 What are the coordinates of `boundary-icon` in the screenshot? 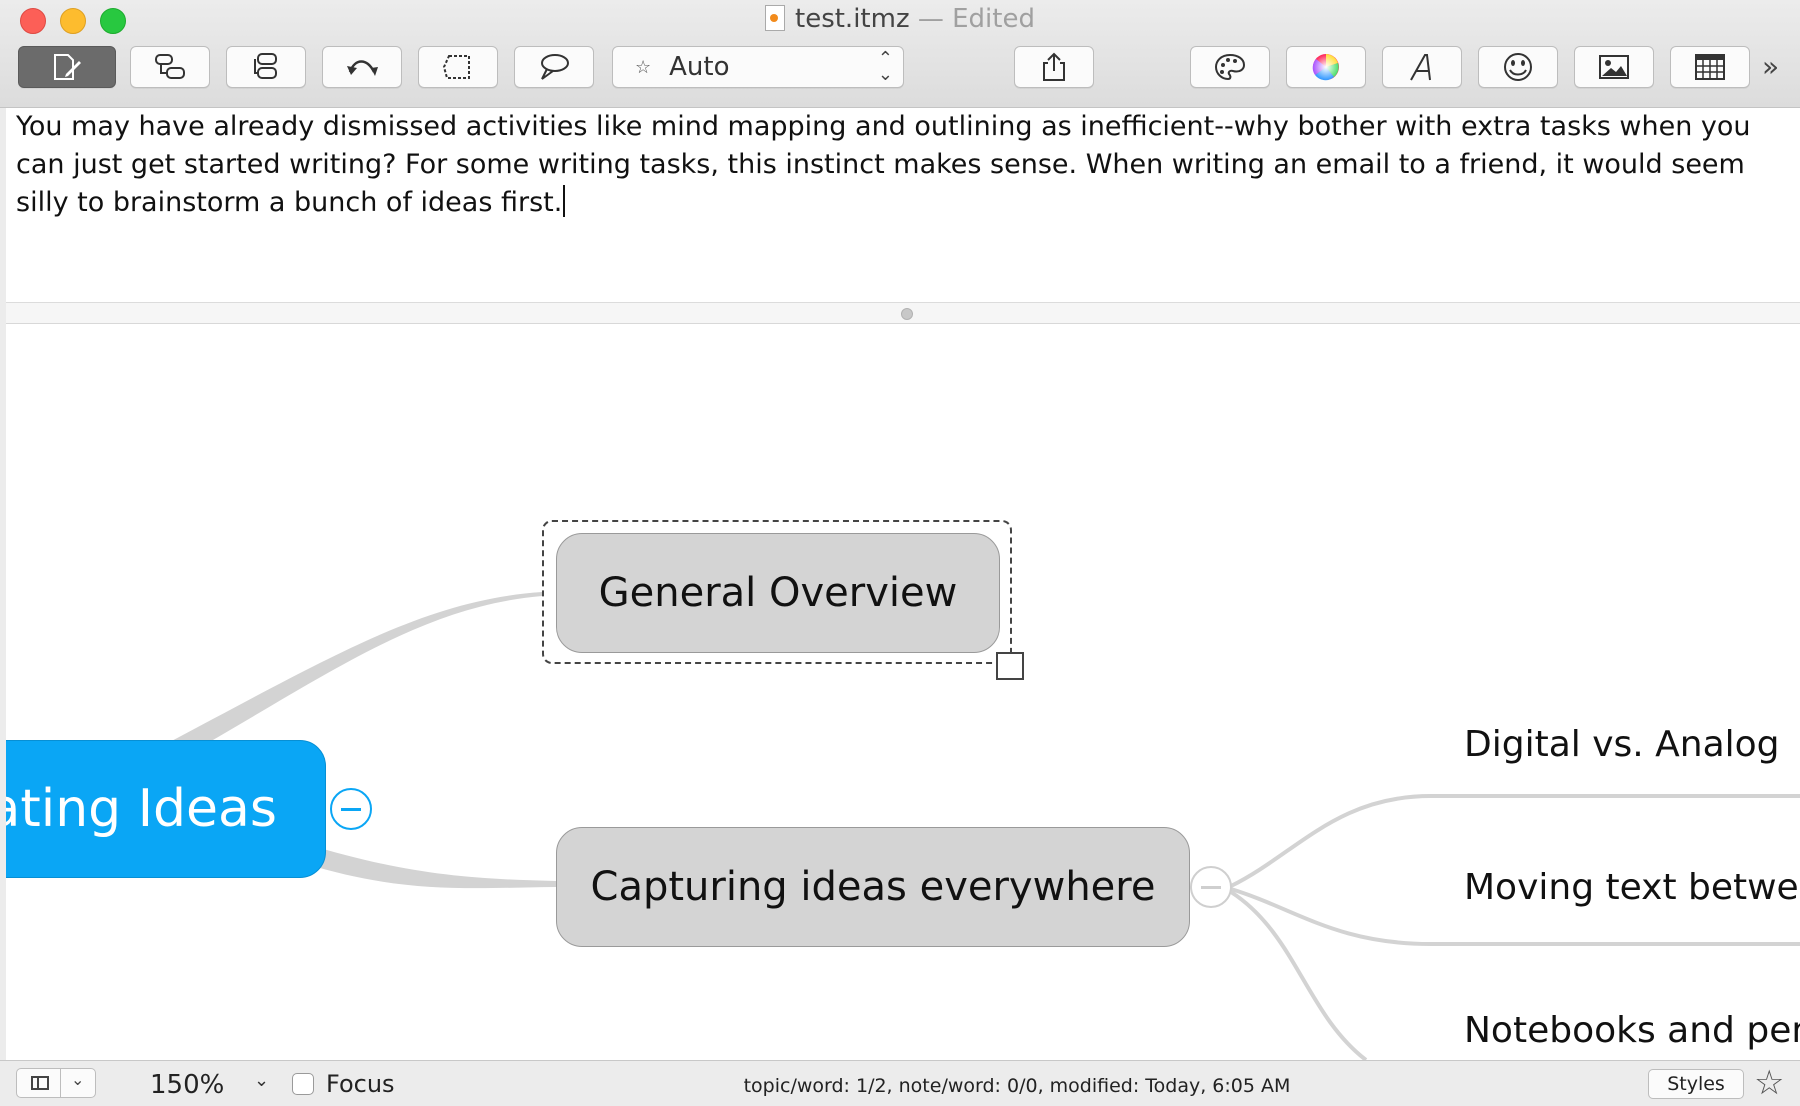 It's located at (456, 67).